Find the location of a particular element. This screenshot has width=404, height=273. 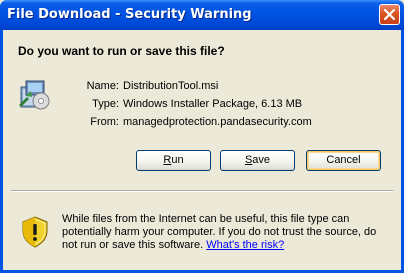

download-question: Do you want to run or save this file? is located at coordinates (121, 51).